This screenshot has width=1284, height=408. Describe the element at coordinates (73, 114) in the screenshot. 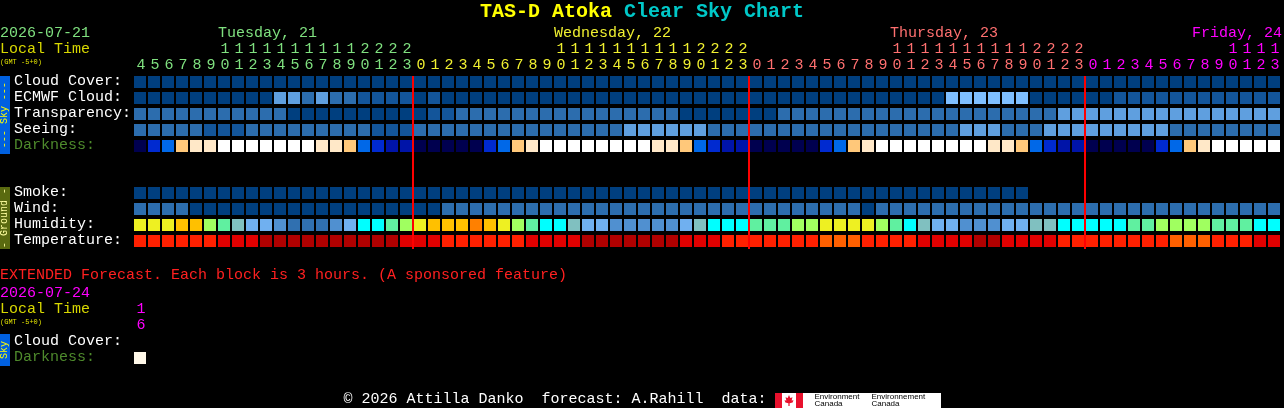

I see `row-label: Transparency:` at that location.